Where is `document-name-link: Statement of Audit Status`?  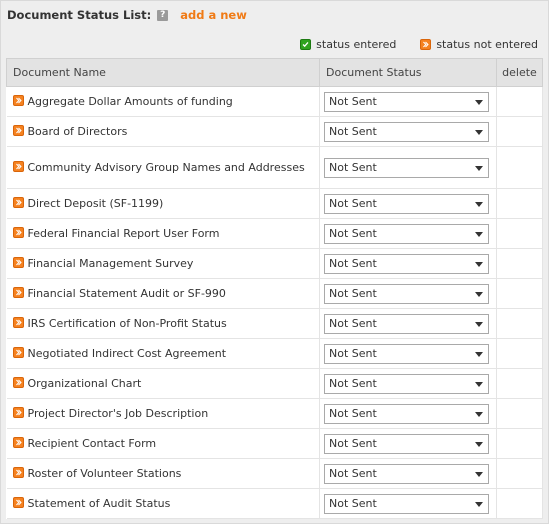
document-name-link: Statement of Audit Status is located at coordinates (99, 503).